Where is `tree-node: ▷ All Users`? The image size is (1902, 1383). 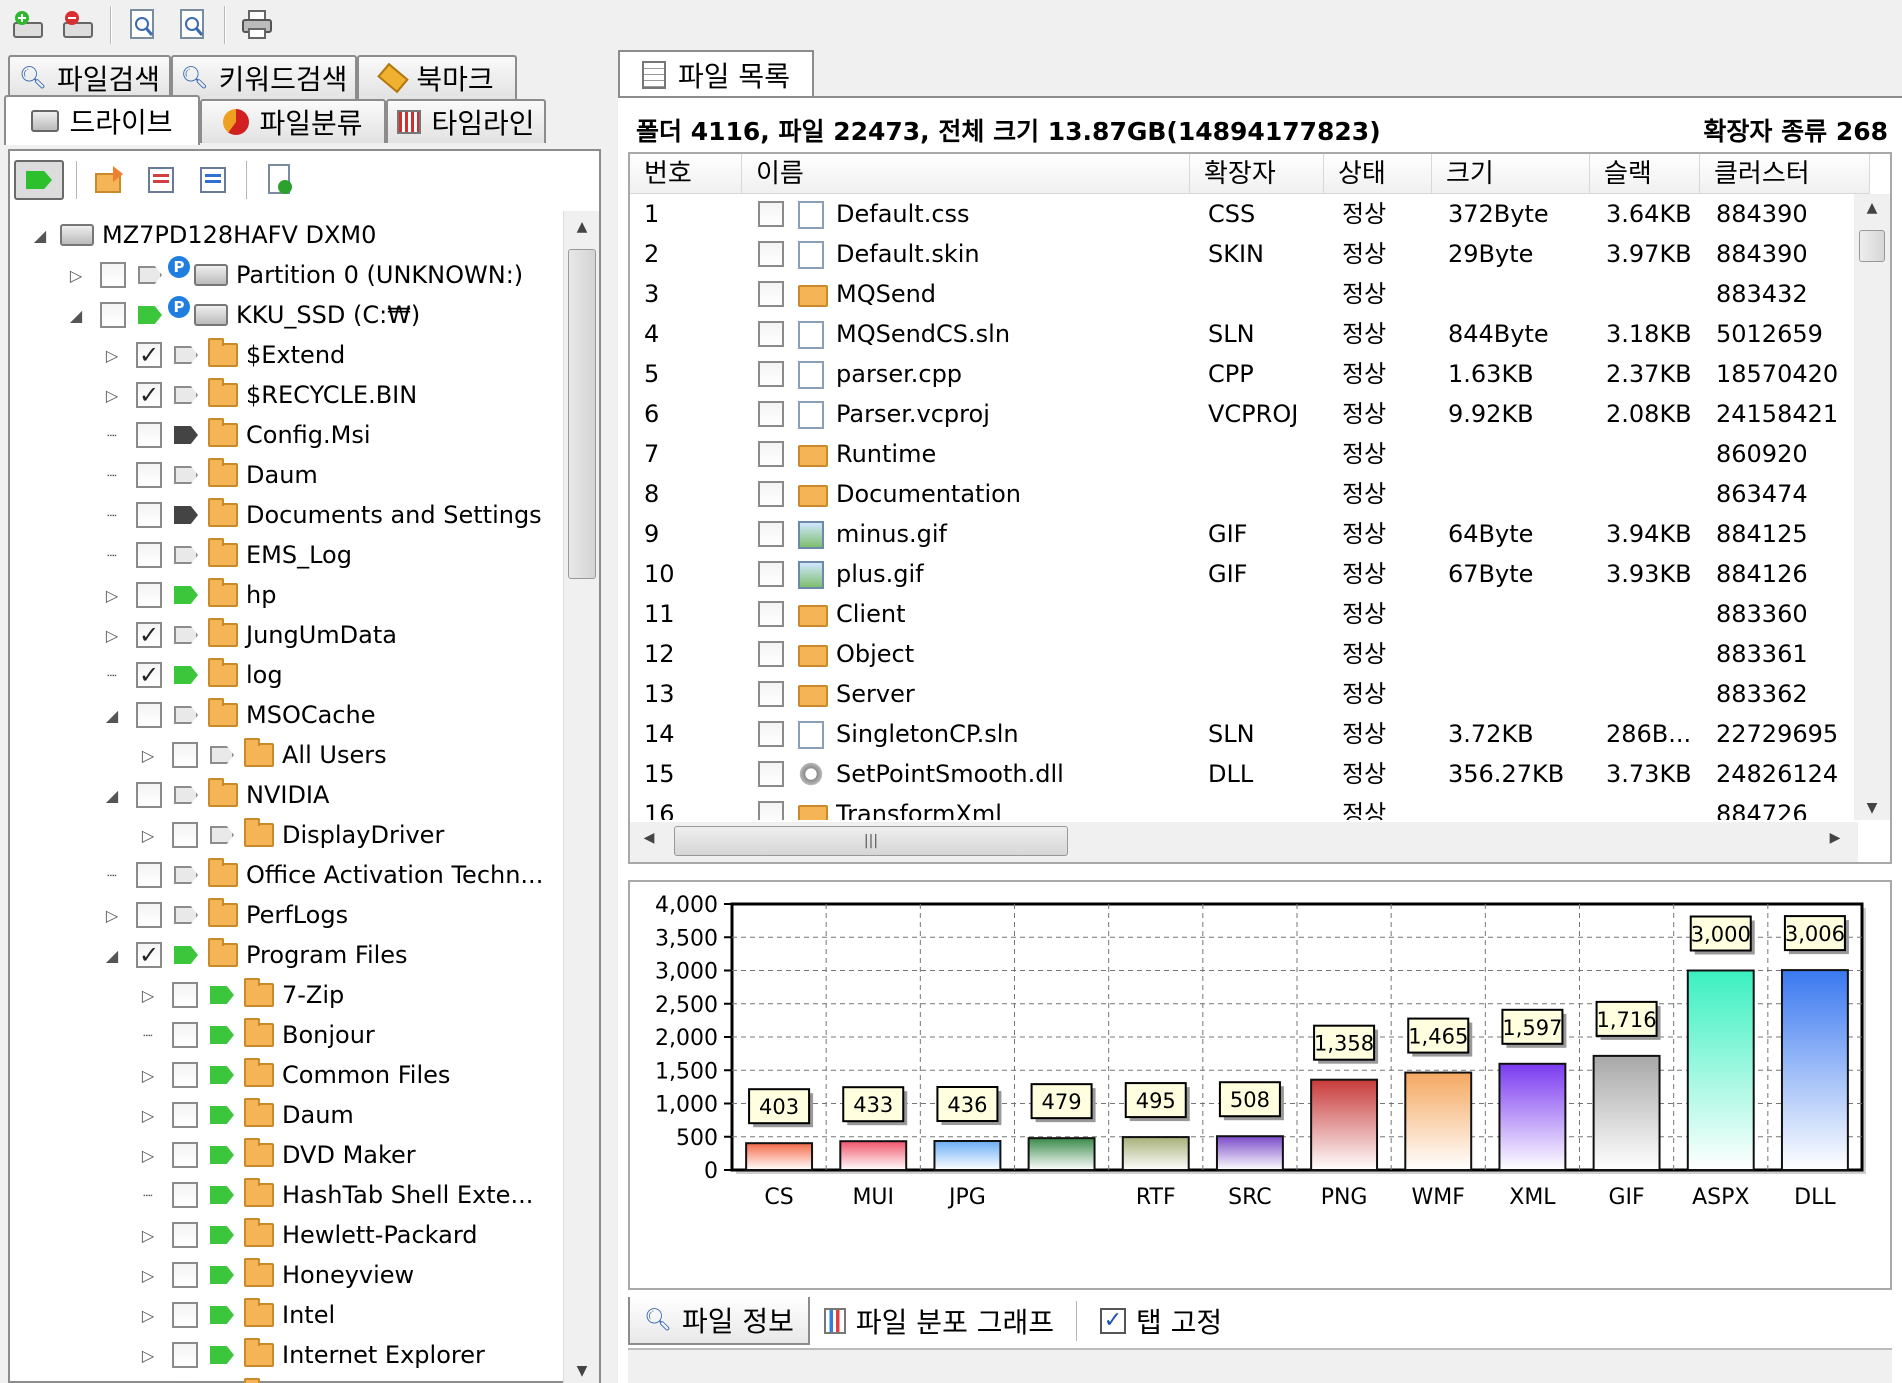 tree-node: ▷ All Users is located at coordinates (262, 755).